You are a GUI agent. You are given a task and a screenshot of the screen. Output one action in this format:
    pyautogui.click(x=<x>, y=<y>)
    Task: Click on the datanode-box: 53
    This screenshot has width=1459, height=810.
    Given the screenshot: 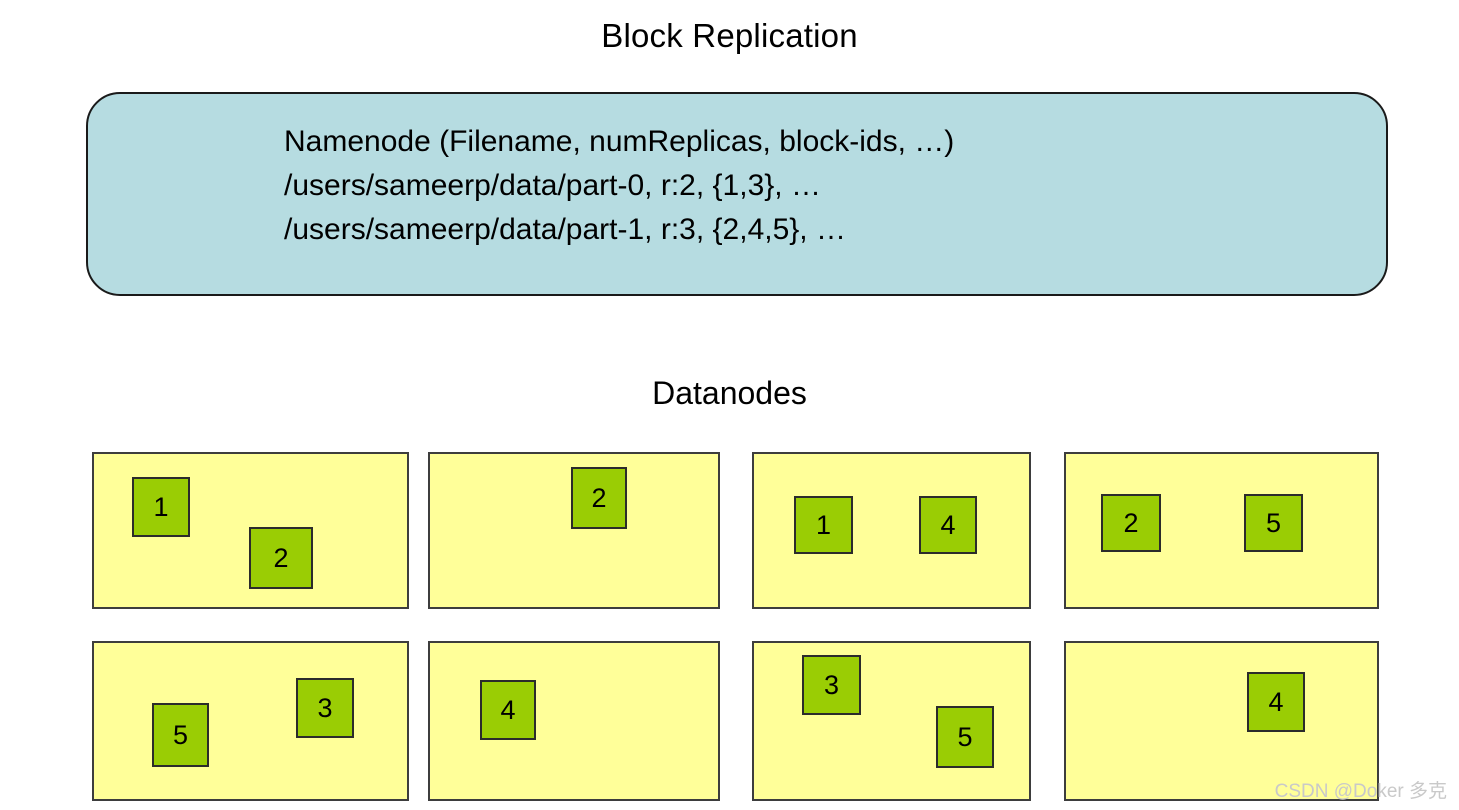 What is the action you would take?
    pyautogui.click(x=250, y=721)
    